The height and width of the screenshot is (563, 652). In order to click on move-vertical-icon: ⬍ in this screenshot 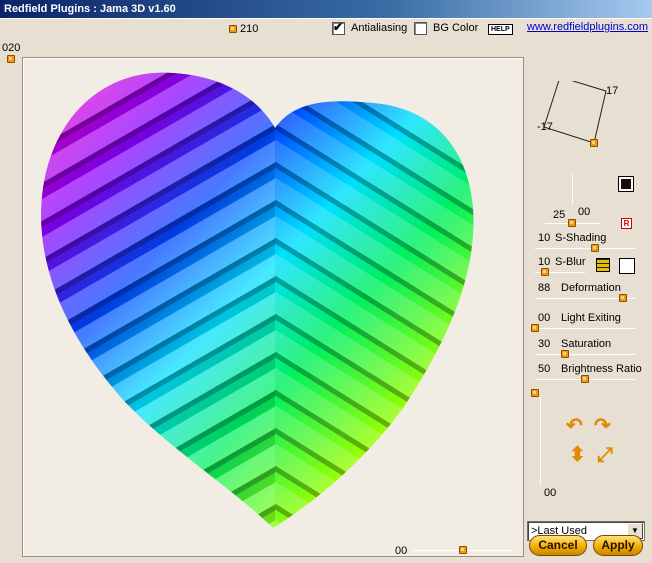, I will do `click(577, 455)`.